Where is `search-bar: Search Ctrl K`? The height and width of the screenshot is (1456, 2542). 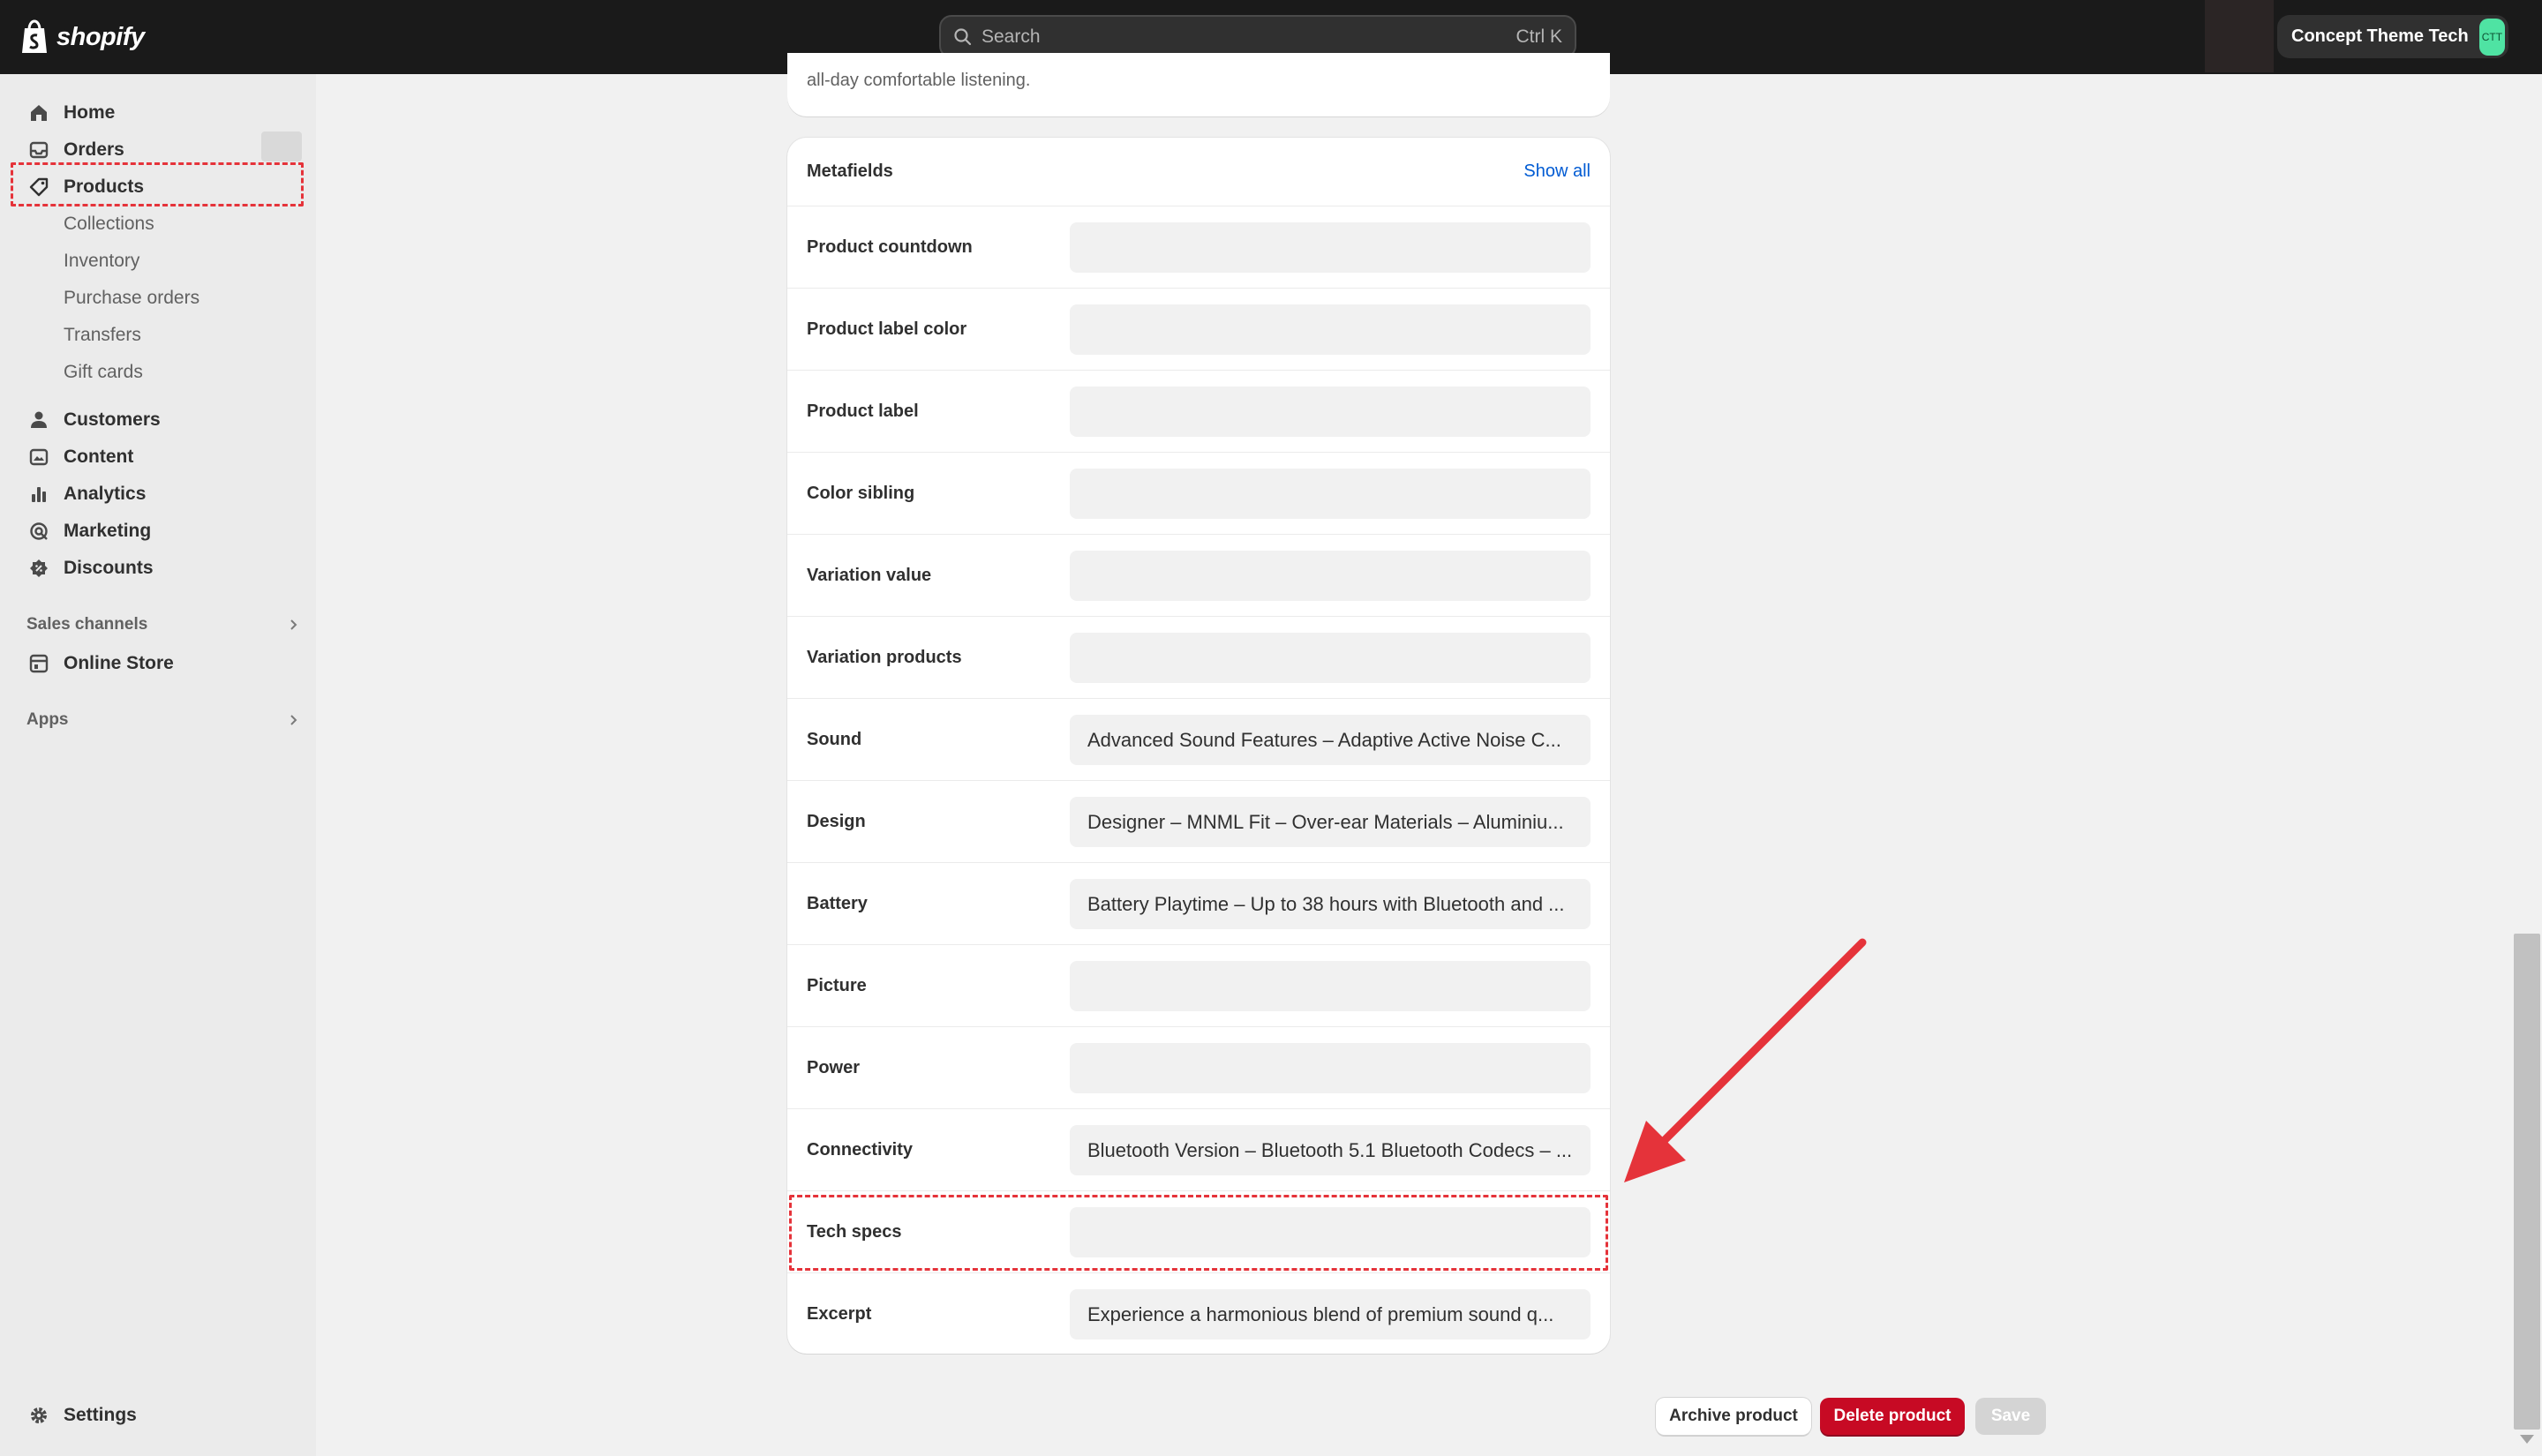
search-bar: Search Ctrl K is located at coordinates (1257, 36).